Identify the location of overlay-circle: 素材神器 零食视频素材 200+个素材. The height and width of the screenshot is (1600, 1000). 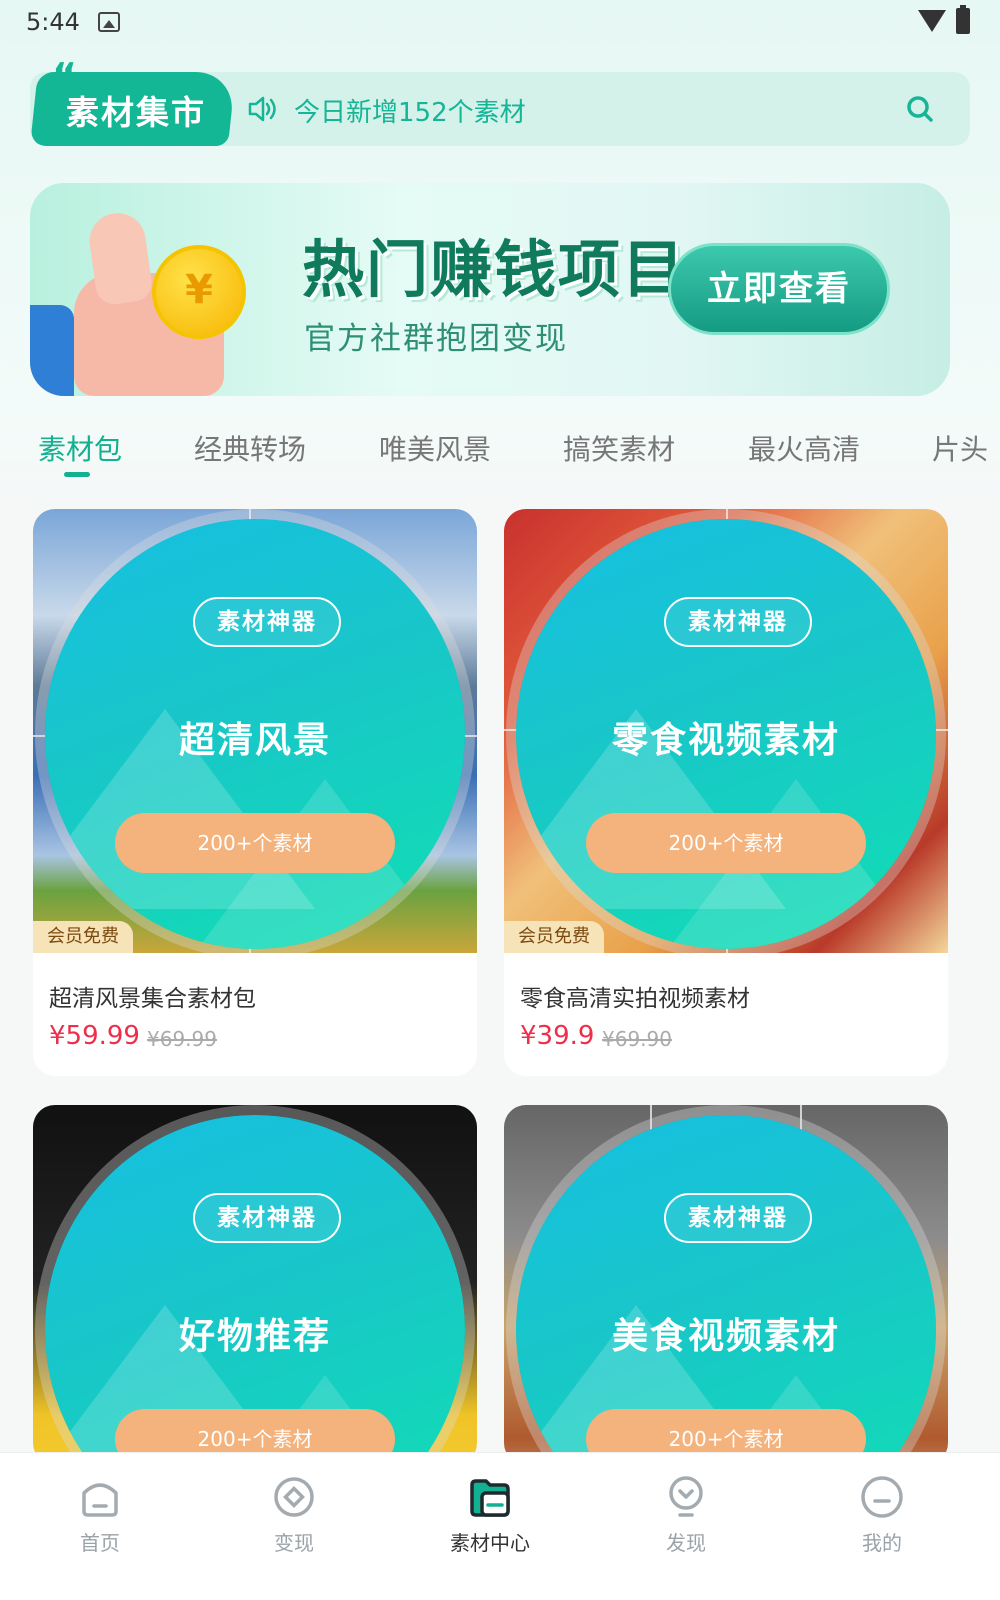
(726, 734).